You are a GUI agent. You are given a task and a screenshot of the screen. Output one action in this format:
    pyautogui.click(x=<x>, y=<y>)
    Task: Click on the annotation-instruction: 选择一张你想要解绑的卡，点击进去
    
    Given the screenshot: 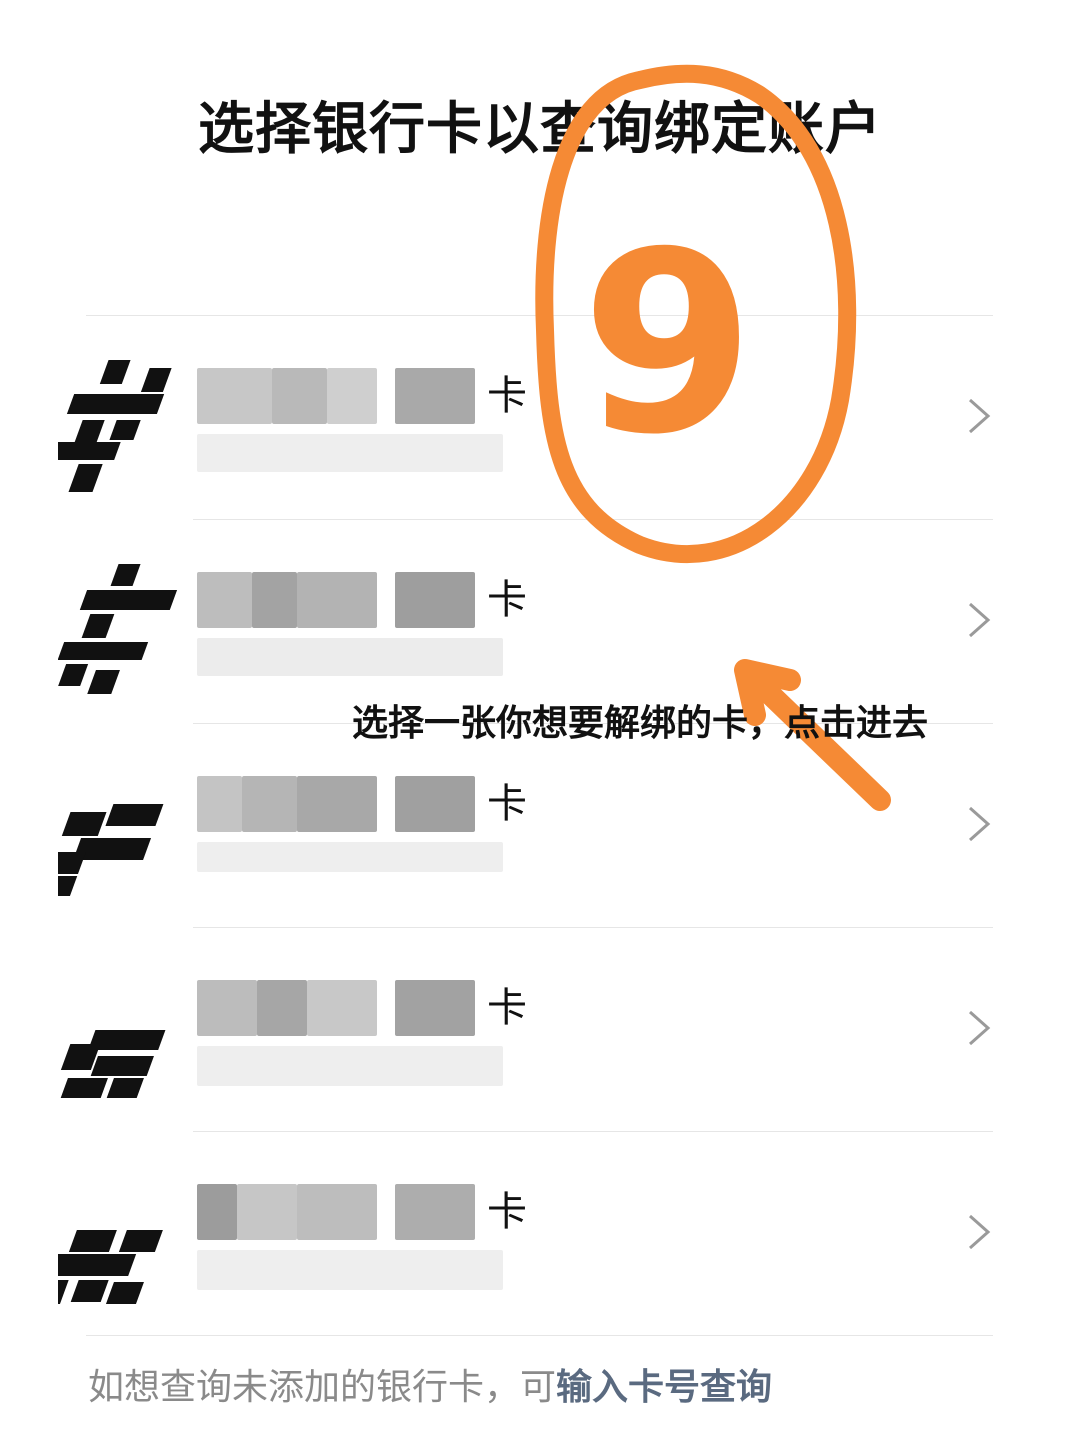 What is the action you would take?
    pyautogui.click(x=639, y=723)
    